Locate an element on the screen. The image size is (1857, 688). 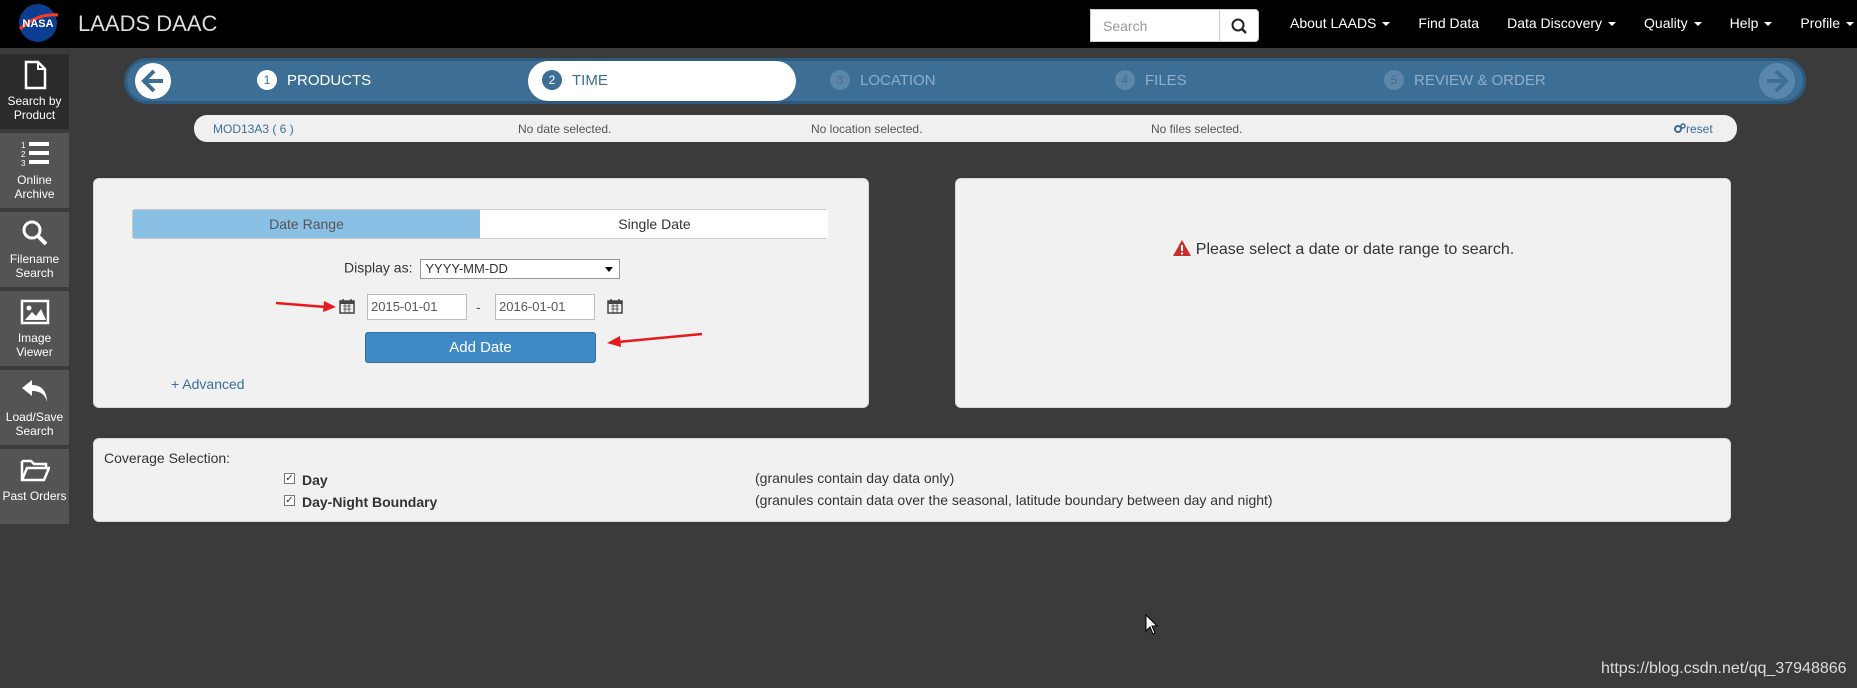
svg-text: NASA is located at coordinates (37, 24).